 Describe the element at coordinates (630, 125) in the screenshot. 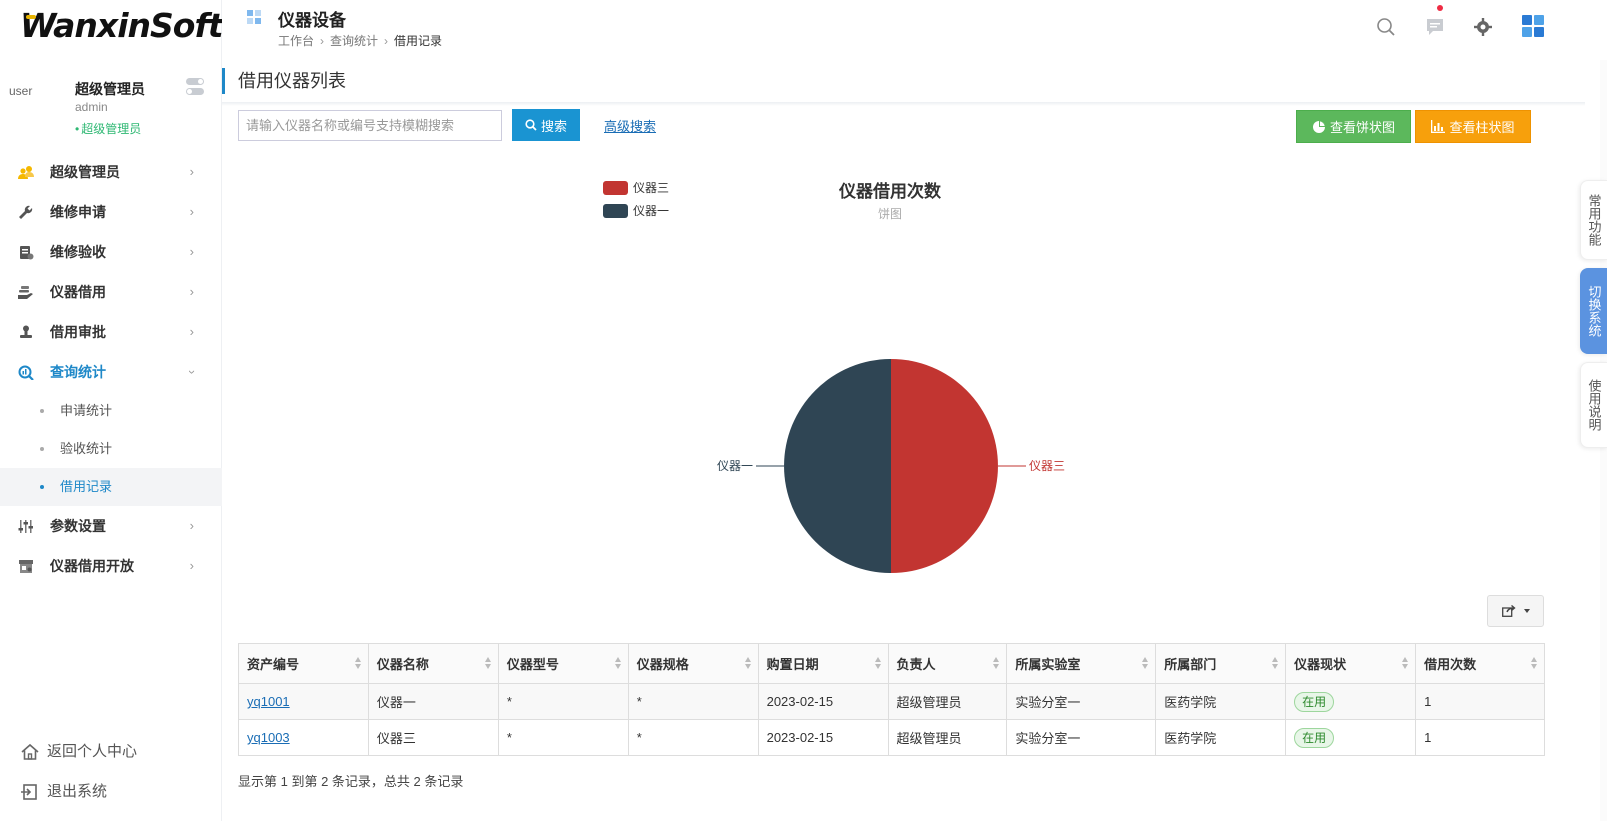

I see `advanced-search-link: 高级搜索` at that location.